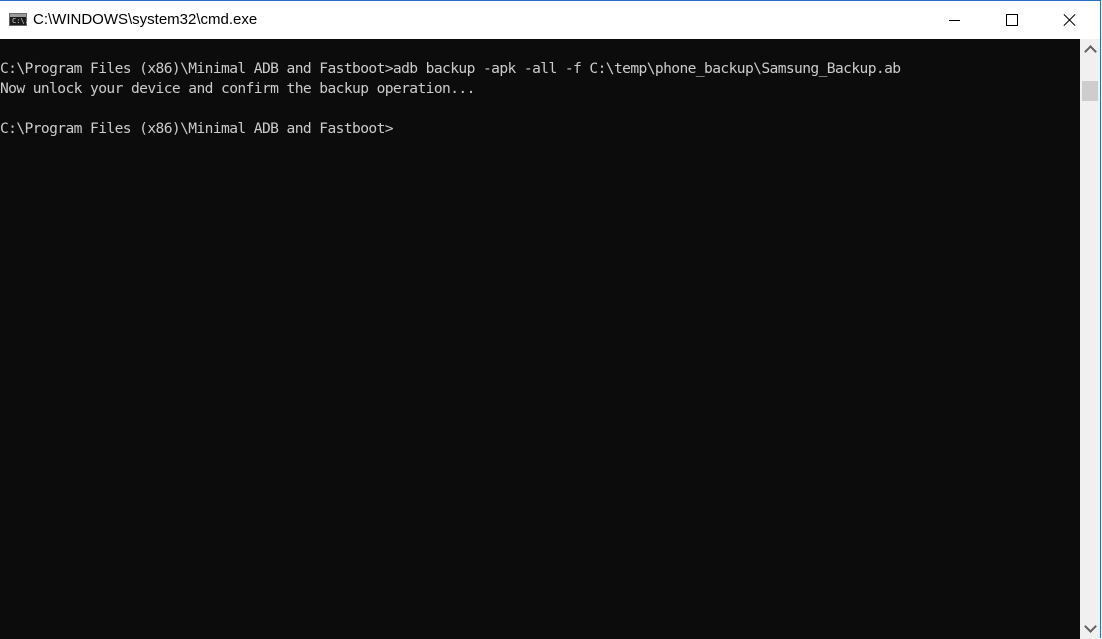  What do you see at coordinates (1090, 339) in the screenshot?
I see `vertical-scrollbar` at bounding box center [1090, 339].